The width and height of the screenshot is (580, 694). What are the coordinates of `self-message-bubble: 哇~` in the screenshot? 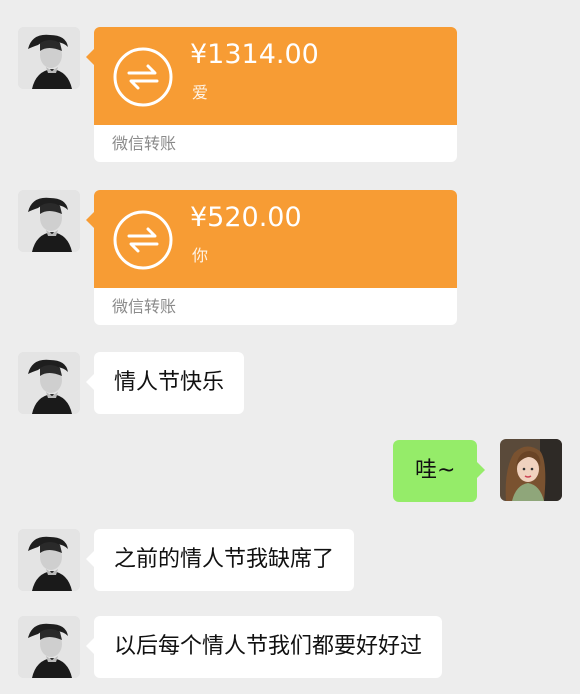 It's located at (439, 471).